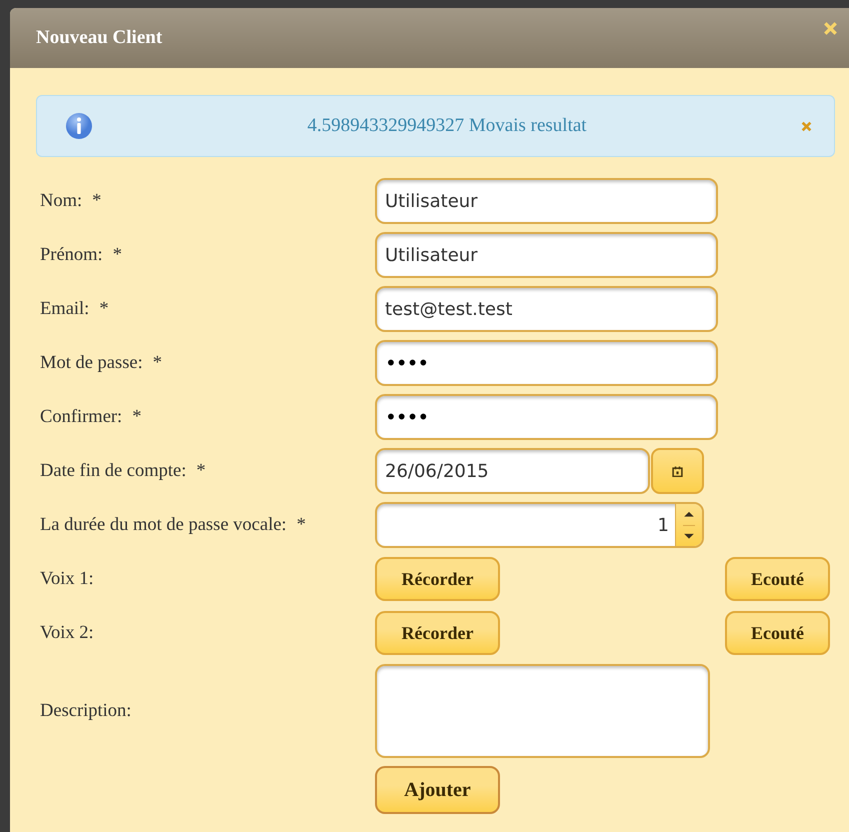 The height and width of the screenshot is (832, 849). Describe the element at coordinates (81, 417) in the screenshot. I see `field-label: Confirmer:` at that location.